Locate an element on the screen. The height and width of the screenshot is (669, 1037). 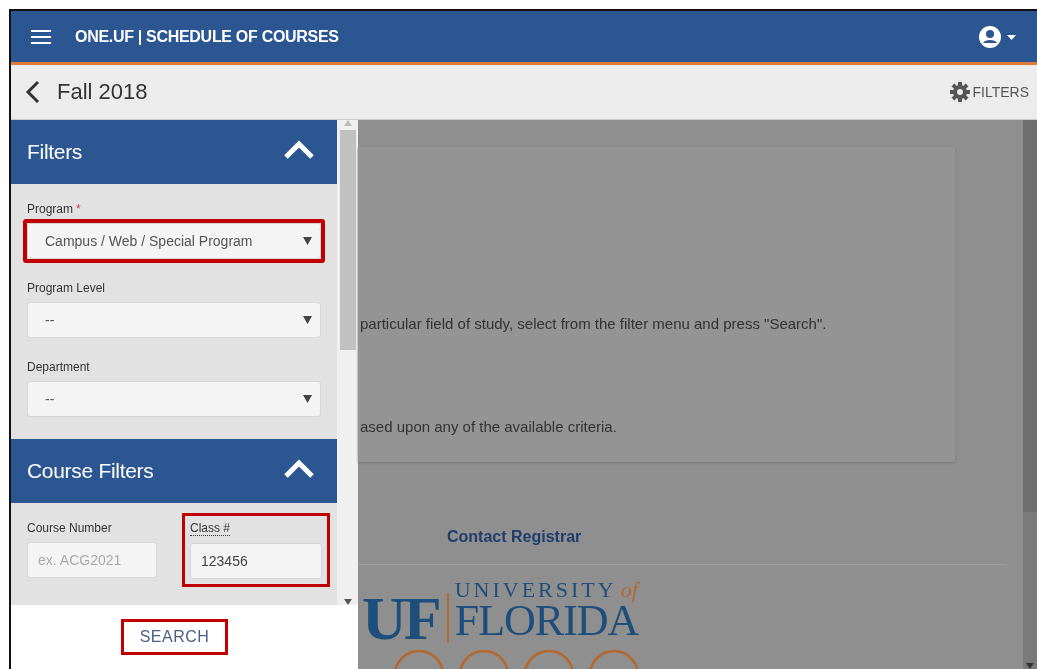
app-title: ONE.UF | SCHEDULE OF COURSES is located at coordinates (207, 36).